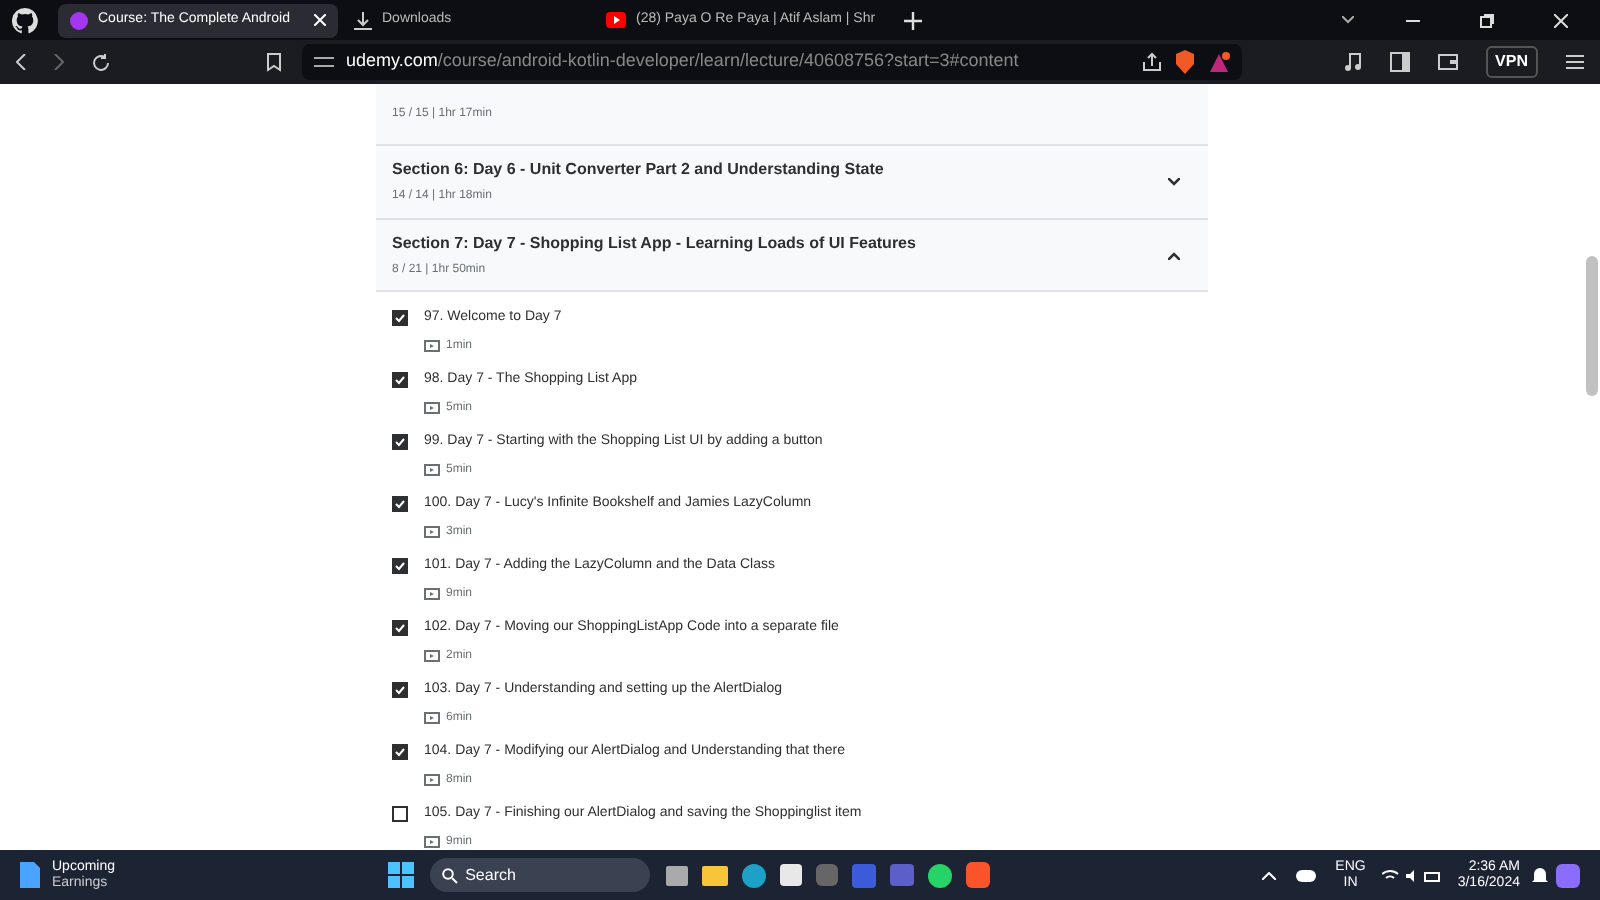 The width and height of the screenshot is (1600, 900). I want to click on search-icon, so click(449, 875).